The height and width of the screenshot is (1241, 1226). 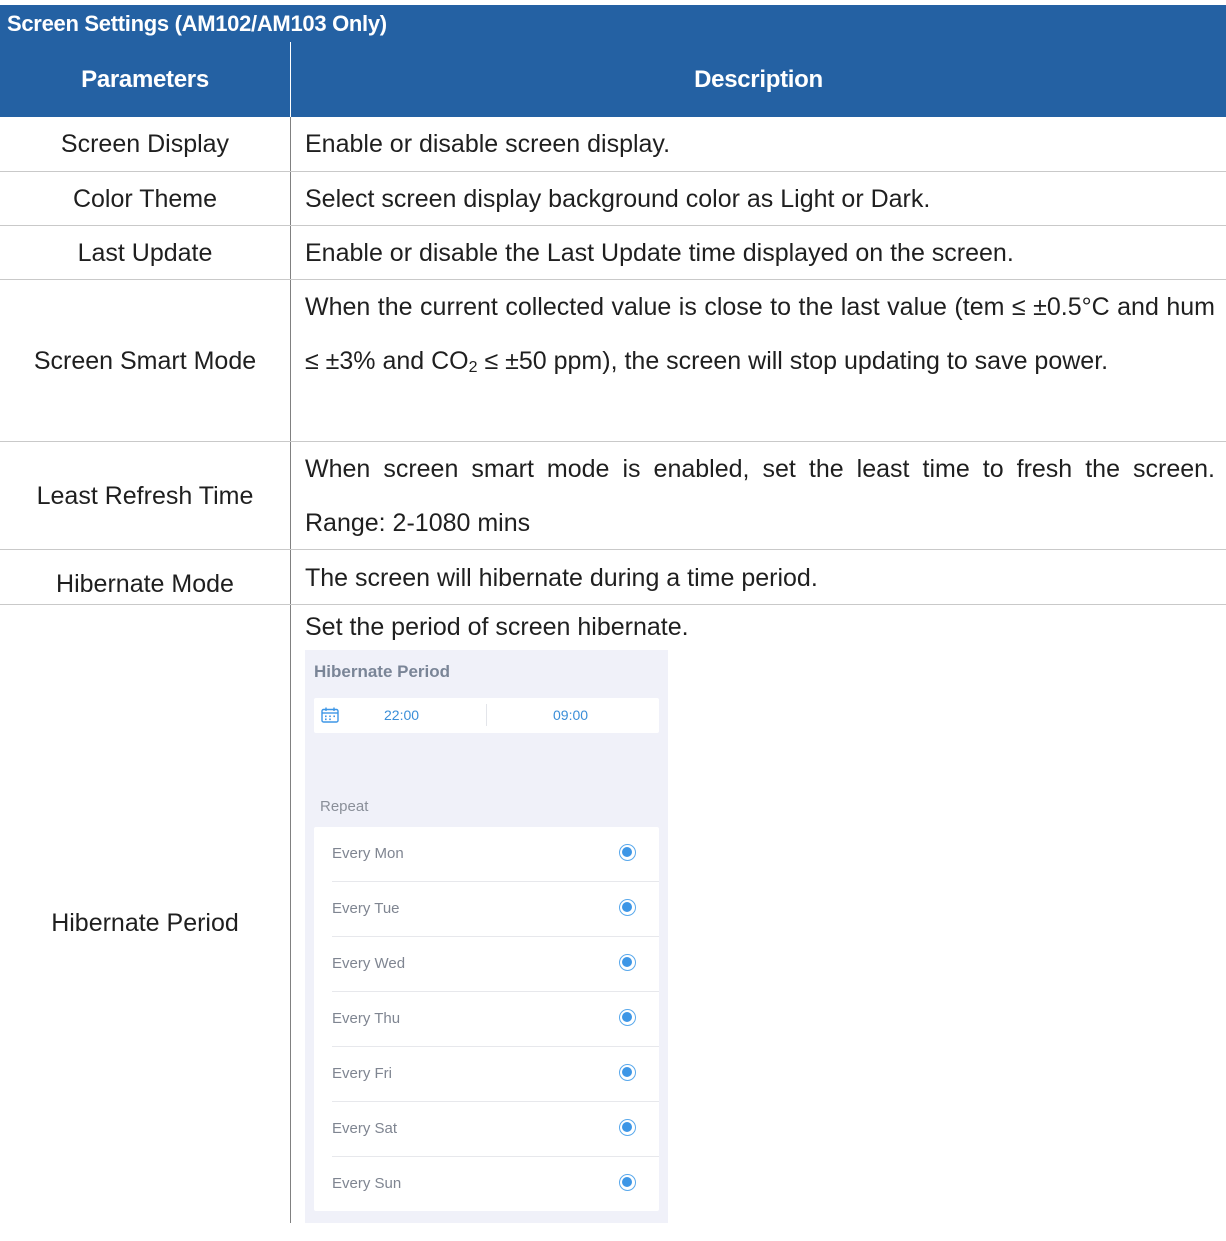 What do you see at coordinates (495, 854) in the screenshot?
I see `day-option: Every Mon` at bounding box center [495, 854].